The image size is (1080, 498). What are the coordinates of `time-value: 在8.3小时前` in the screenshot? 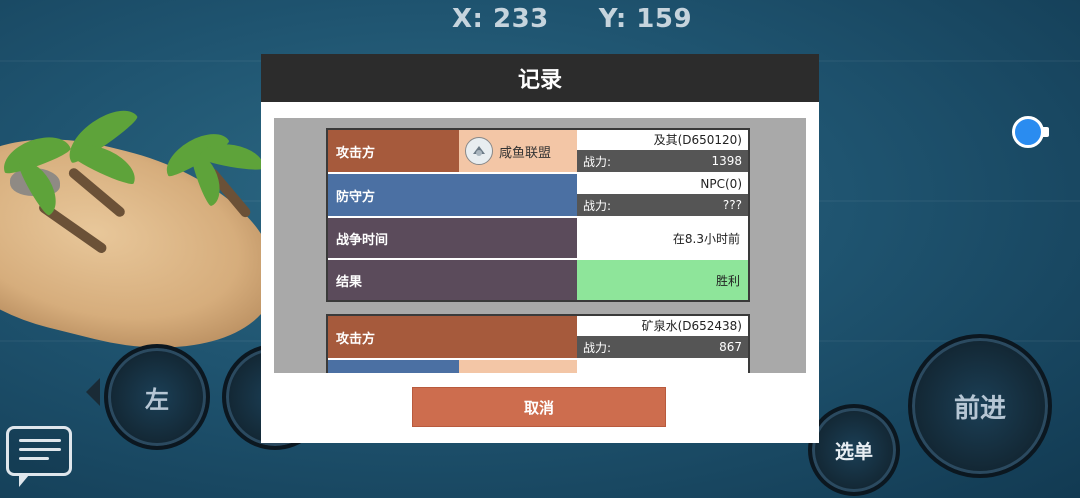 It's located at (662, 238).